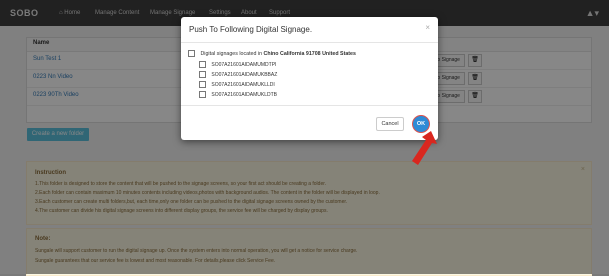 The height and width of the screenshot is (276, 609). What do you see at coordinates (191, 53) in the screenshot?
I see `location-checkbox` at bounding box center [191, 53].